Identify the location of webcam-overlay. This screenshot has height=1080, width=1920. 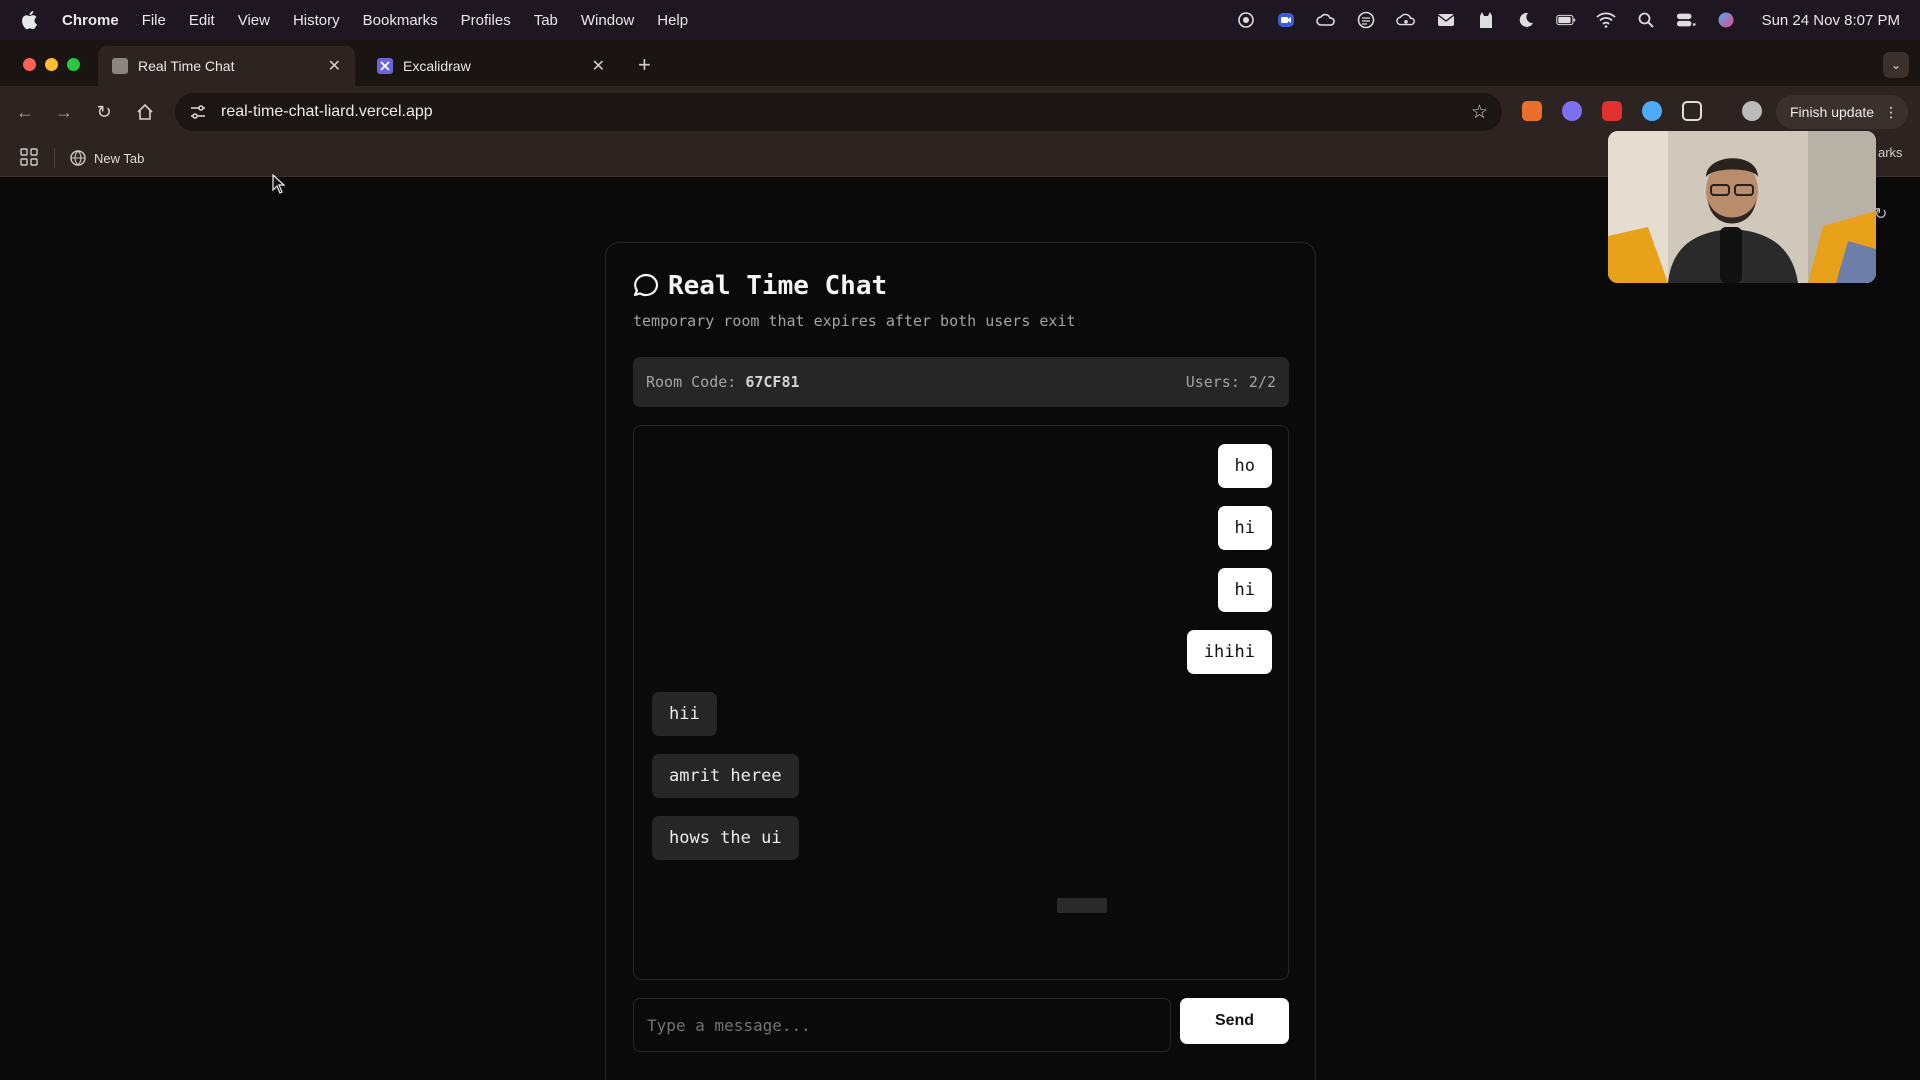
(1742, 207).